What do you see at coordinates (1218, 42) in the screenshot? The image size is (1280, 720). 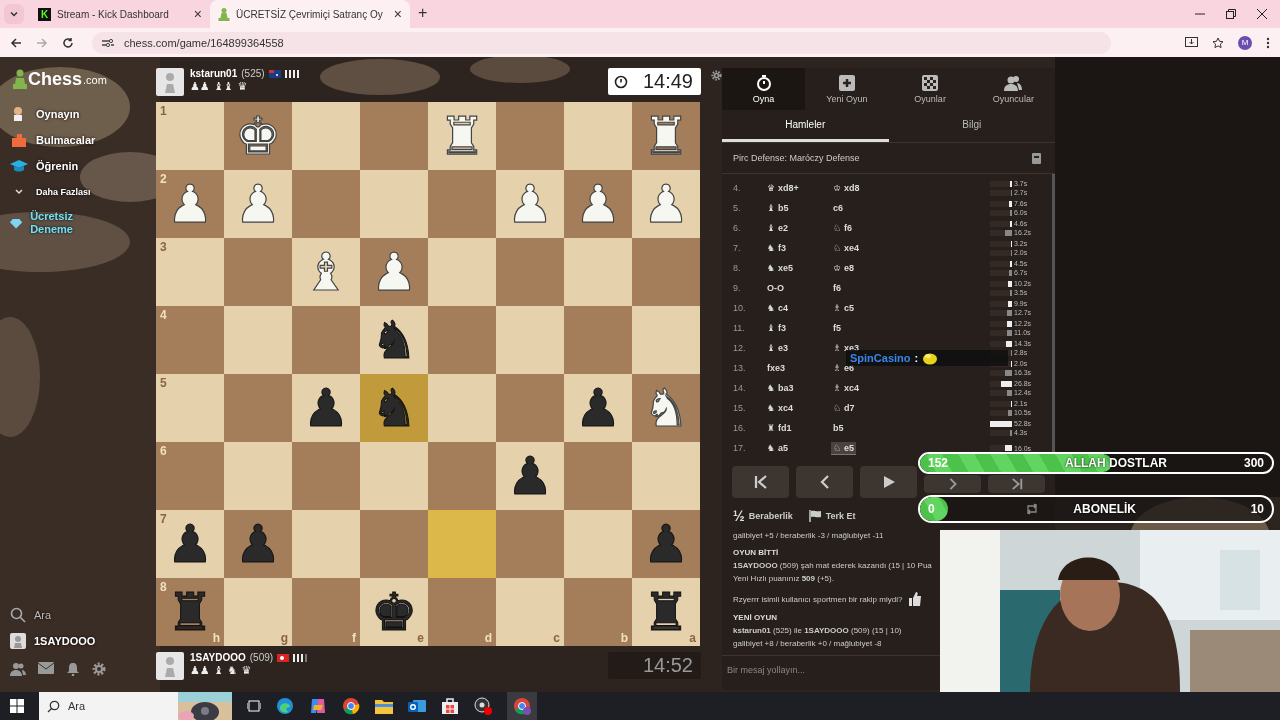 I see `star-icon` at bounding box center [1218, 42].